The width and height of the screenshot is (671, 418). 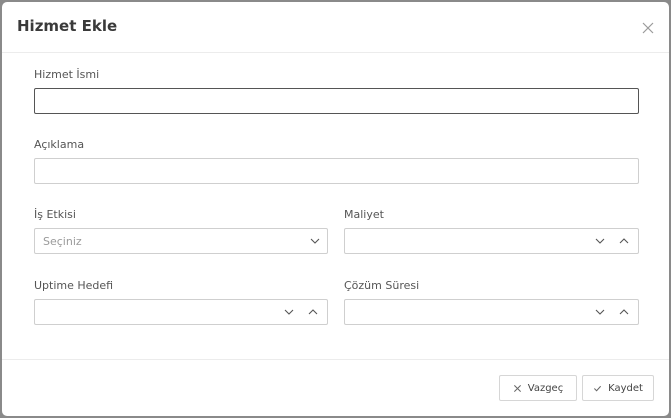 I want to click on service-name-label: Hizmet İsmi, so click(x=67, y=74).